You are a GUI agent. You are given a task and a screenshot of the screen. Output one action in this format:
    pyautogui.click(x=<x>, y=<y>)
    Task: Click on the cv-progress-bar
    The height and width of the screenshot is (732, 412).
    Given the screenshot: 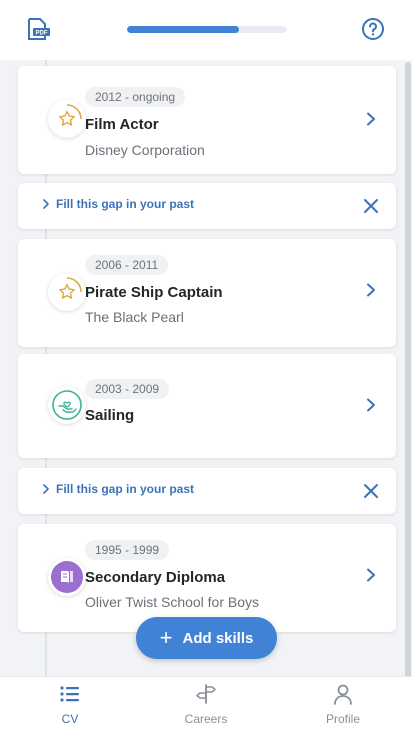 What is the action you would take?
    pyautogui.click(x=207, y=29)
    